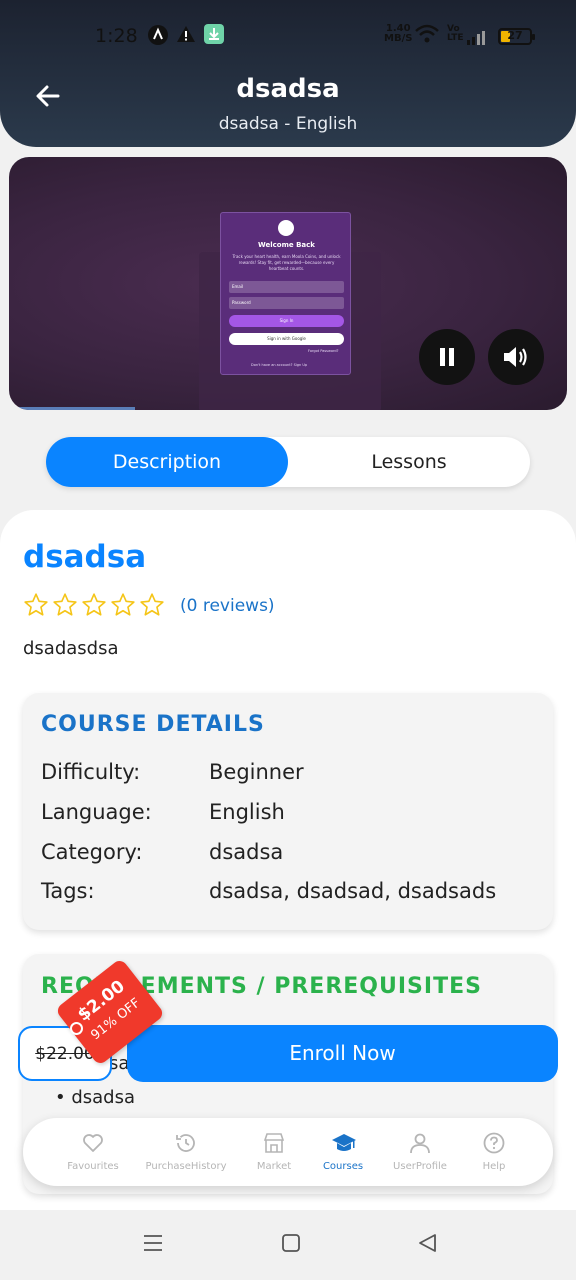  Describe the element at coordinates (420, 1143) in the screenshot. I see `user-icon` at that location.